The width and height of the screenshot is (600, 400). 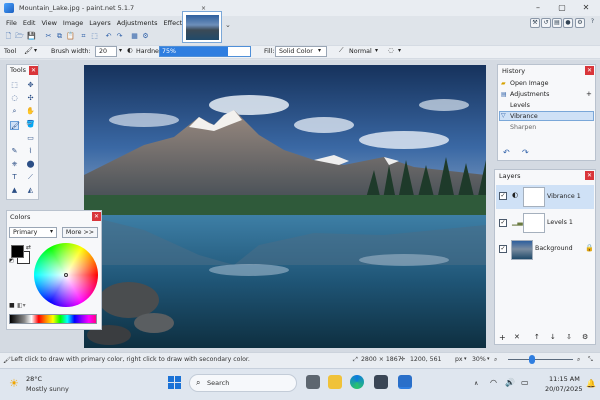 I want to click on history-item-sharpen: Sharpen, so click(x=523, y=127).